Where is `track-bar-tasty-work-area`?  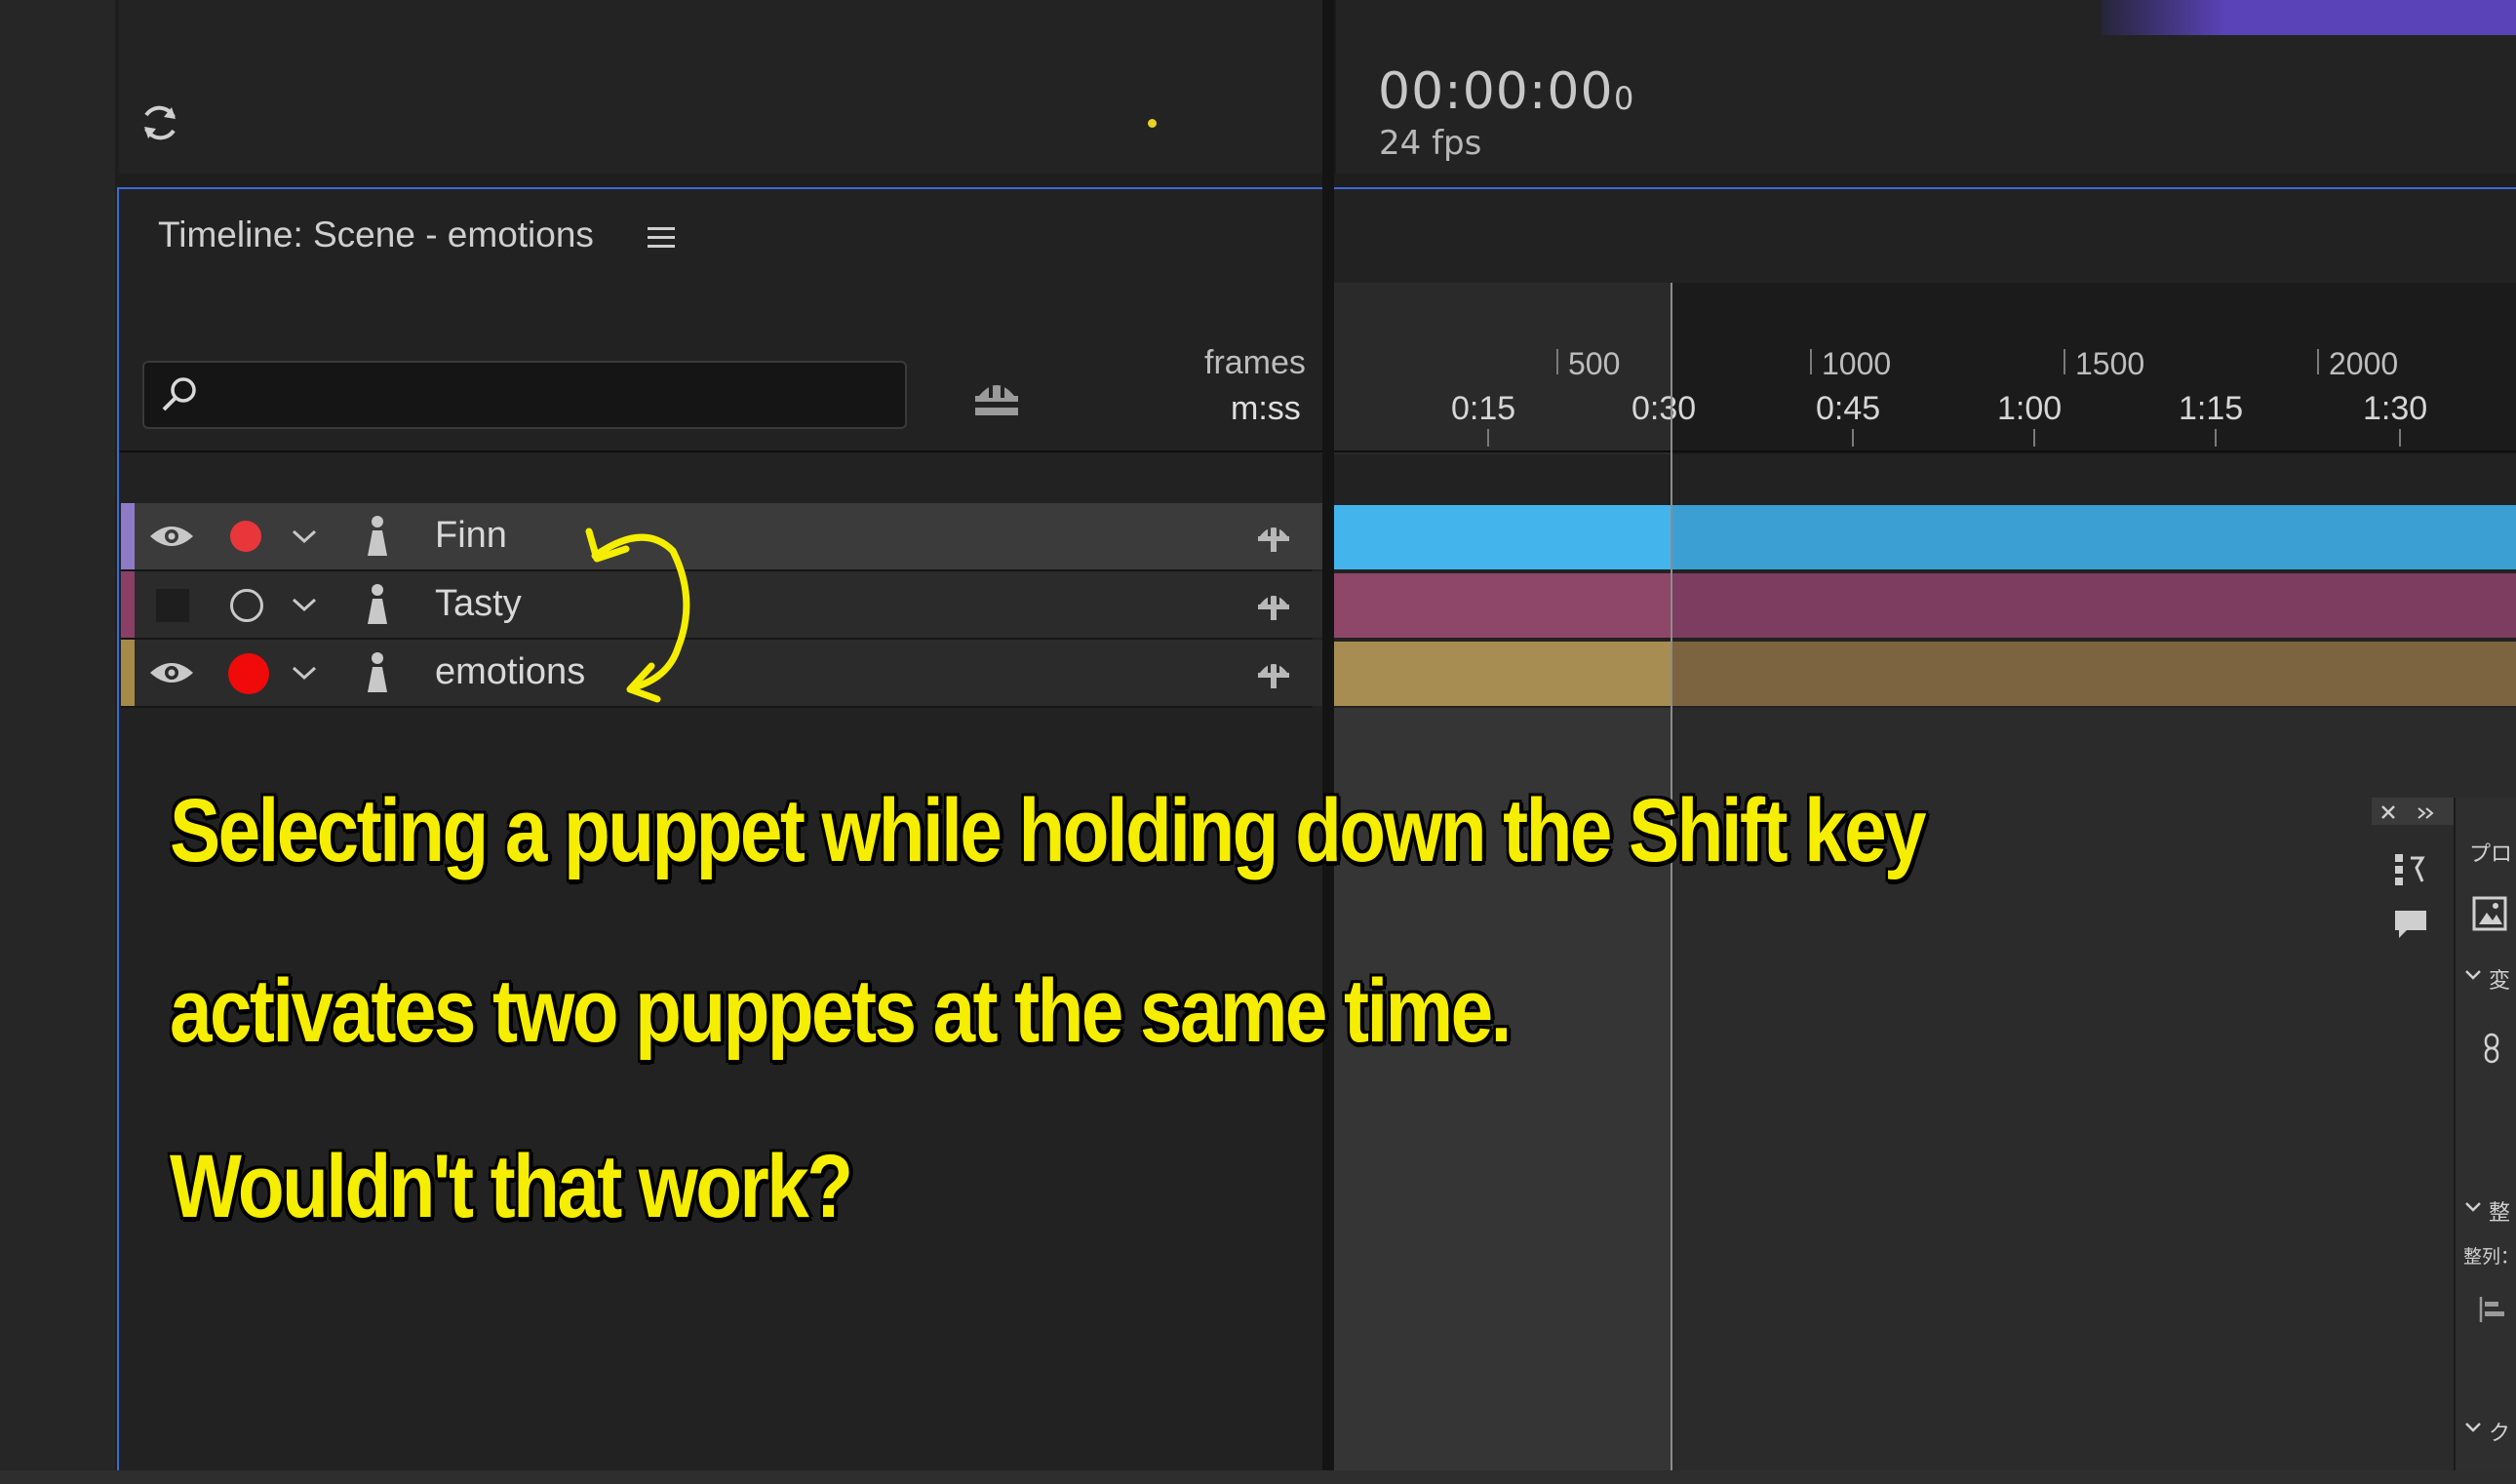 track-bar-tasty-work-area is located at coordinates (1502, 605).